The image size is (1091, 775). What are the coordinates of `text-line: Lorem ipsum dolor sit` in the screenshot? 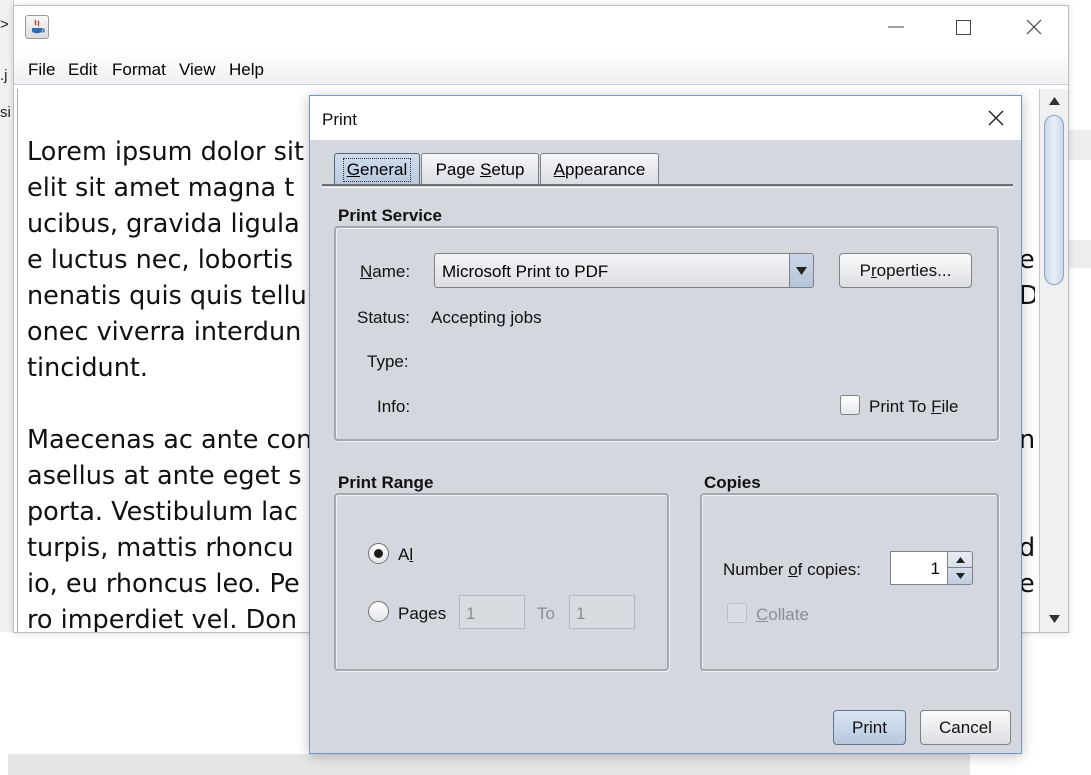 It's located at (166, 152).